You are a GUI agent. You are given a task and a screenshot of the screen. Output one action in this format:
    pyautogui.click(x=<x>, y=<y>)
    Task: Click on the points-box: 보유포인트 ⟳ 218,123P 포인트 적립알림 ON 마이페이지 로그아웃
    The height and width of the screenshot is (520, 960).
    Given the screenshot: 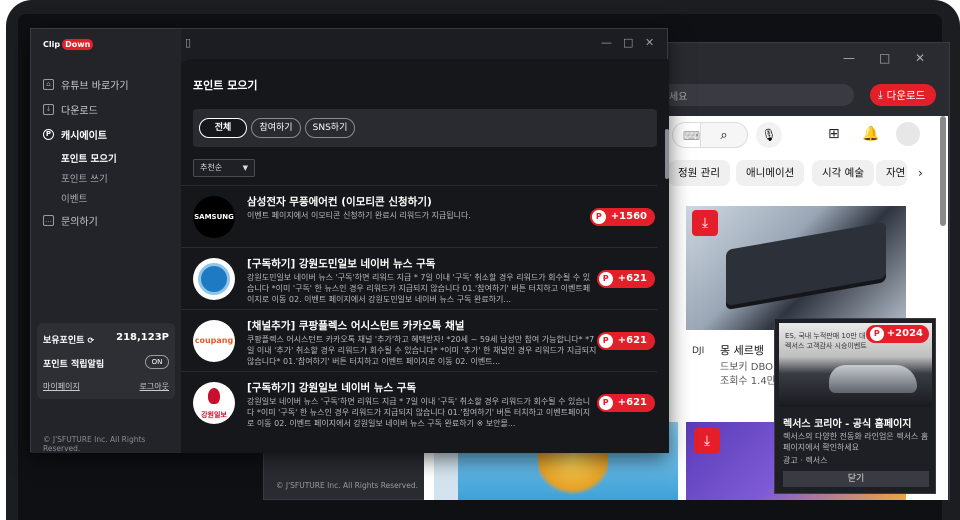 What is the action you would take?
    pyautogui.click(x=106, y=361)
    